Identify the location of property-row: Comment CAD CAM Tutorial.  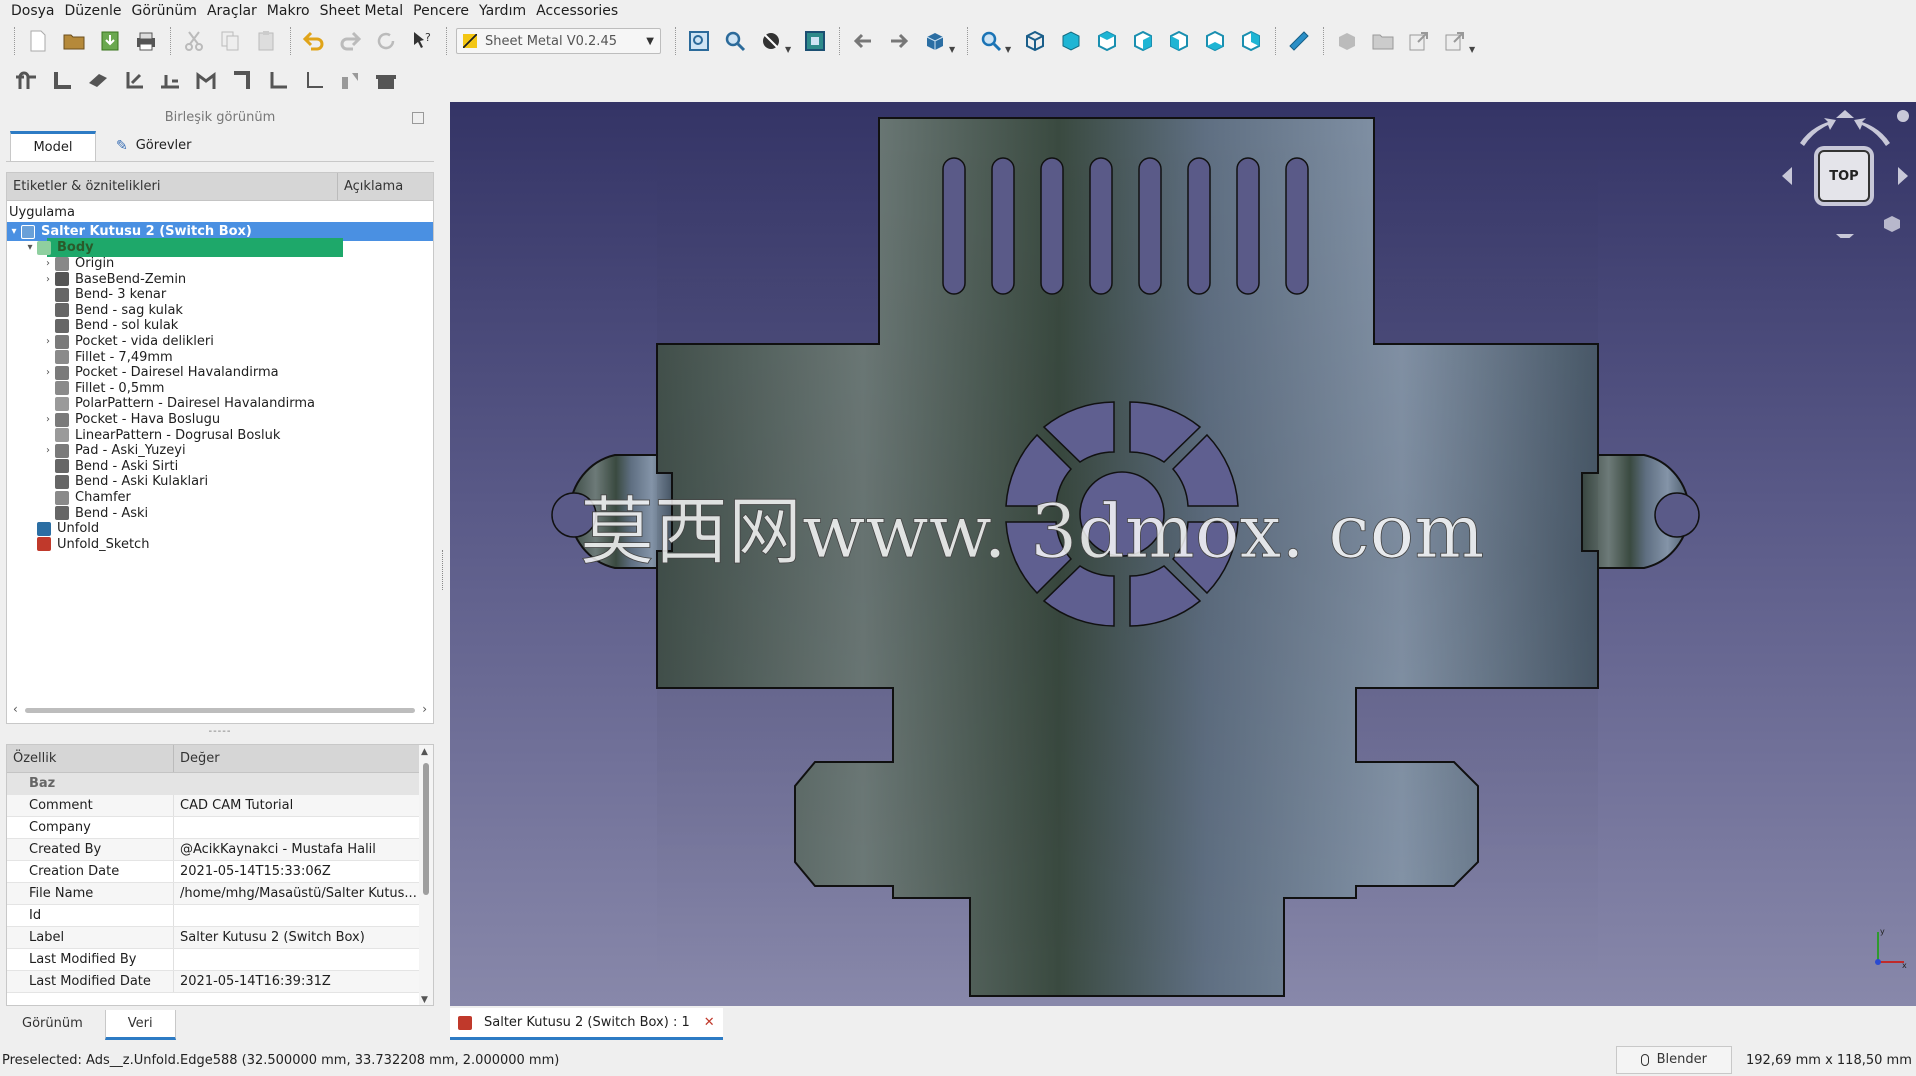
(220, 806).